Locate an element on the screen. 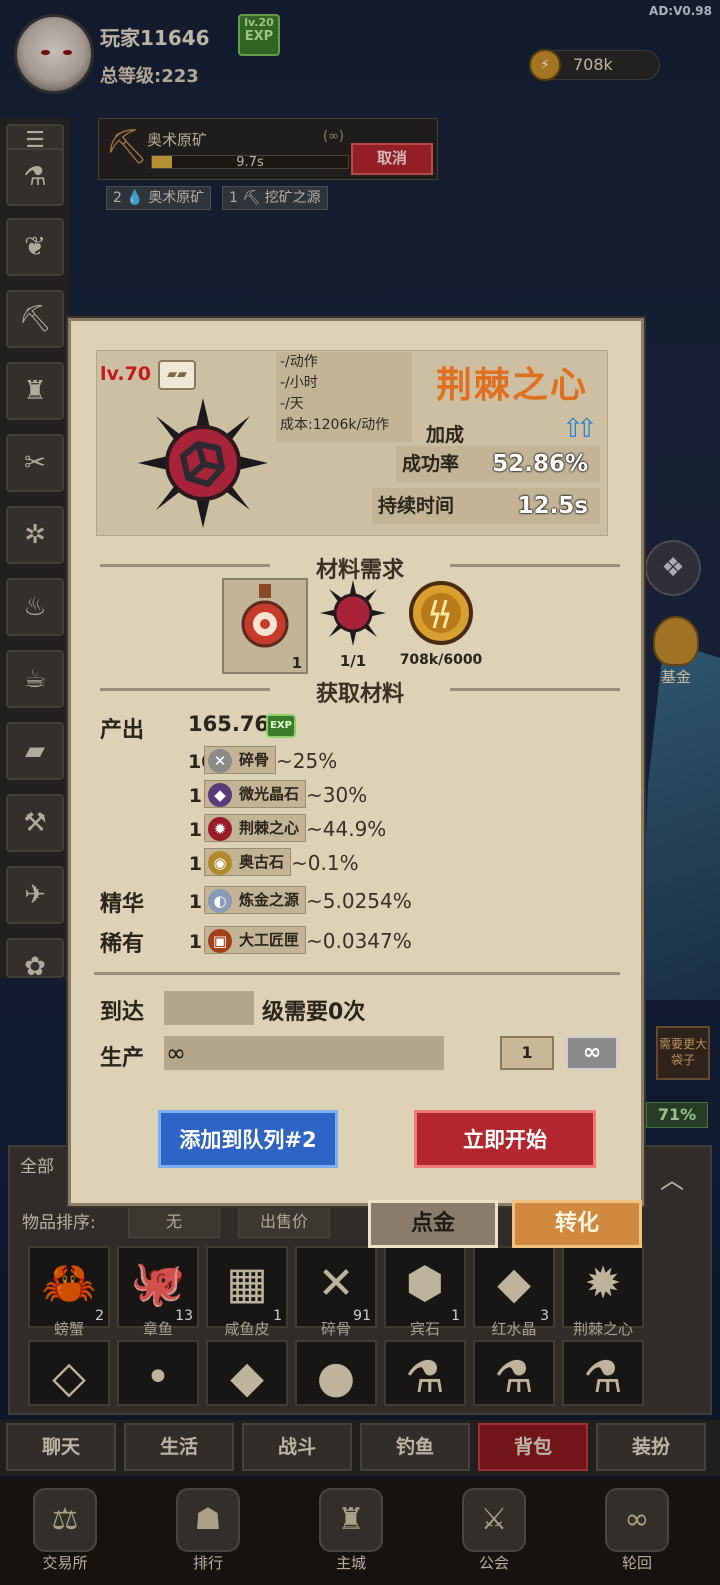  material-slot: 1 is located at coordinates (265, 626).